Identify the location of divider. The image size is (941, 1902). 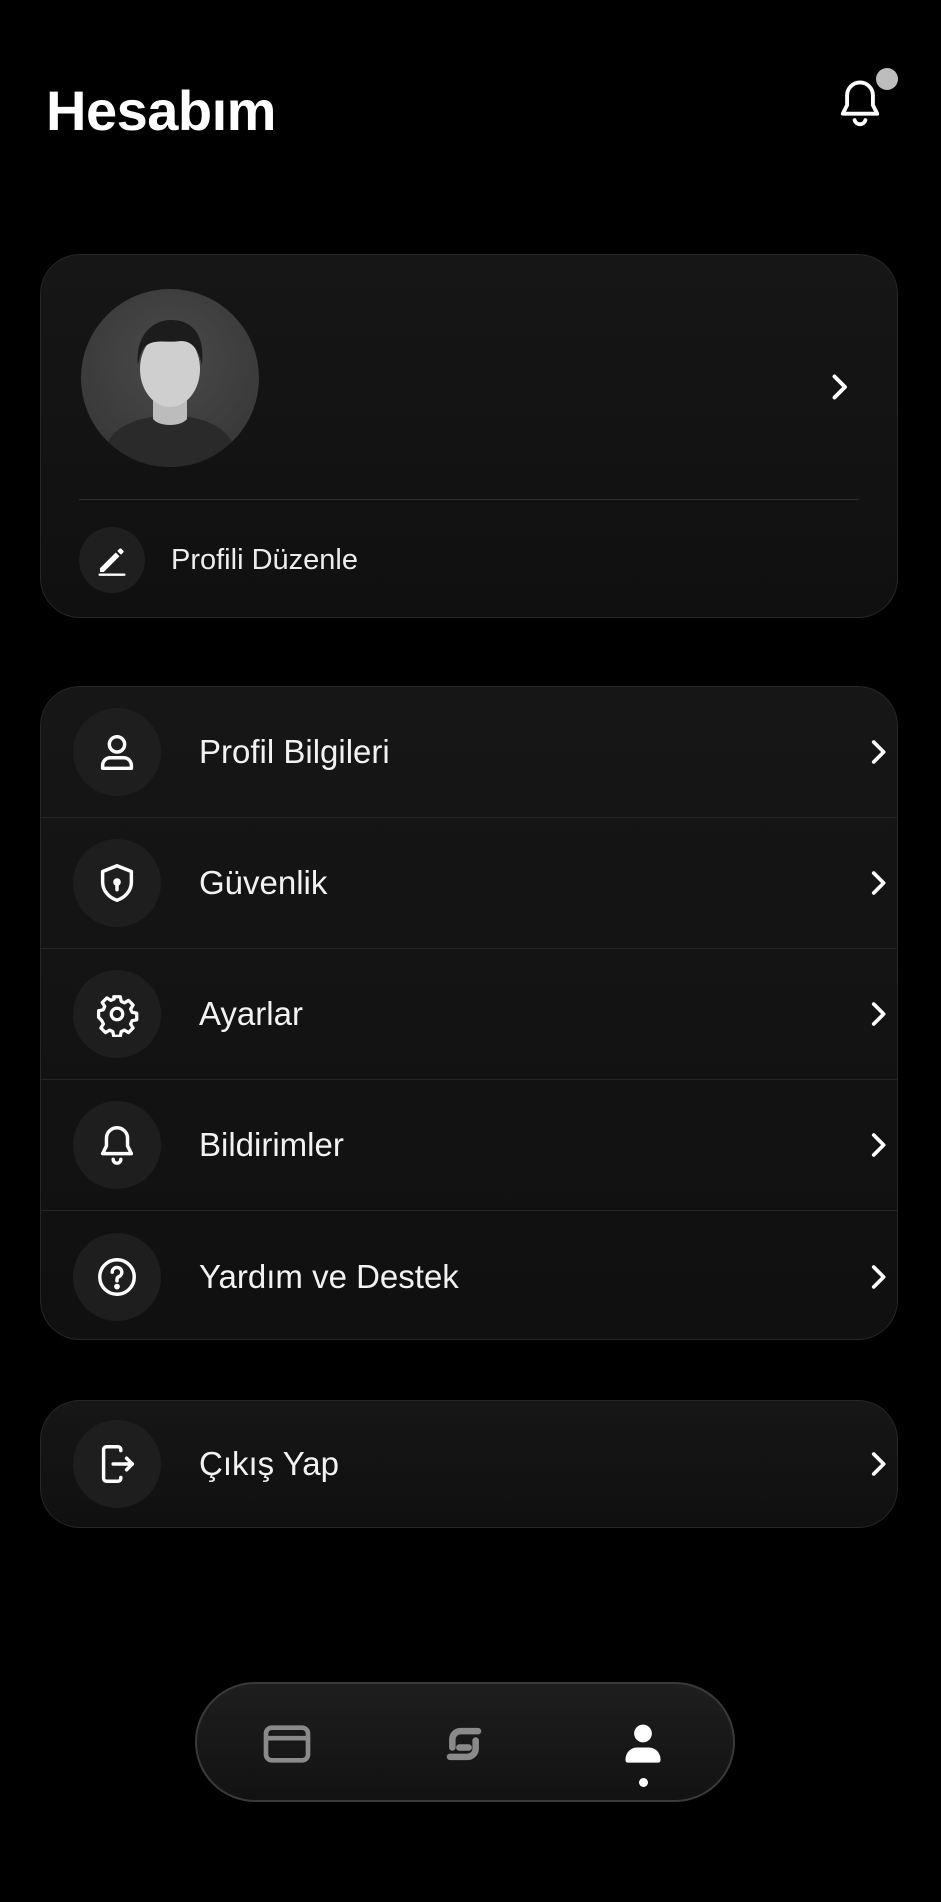
(469, 499).